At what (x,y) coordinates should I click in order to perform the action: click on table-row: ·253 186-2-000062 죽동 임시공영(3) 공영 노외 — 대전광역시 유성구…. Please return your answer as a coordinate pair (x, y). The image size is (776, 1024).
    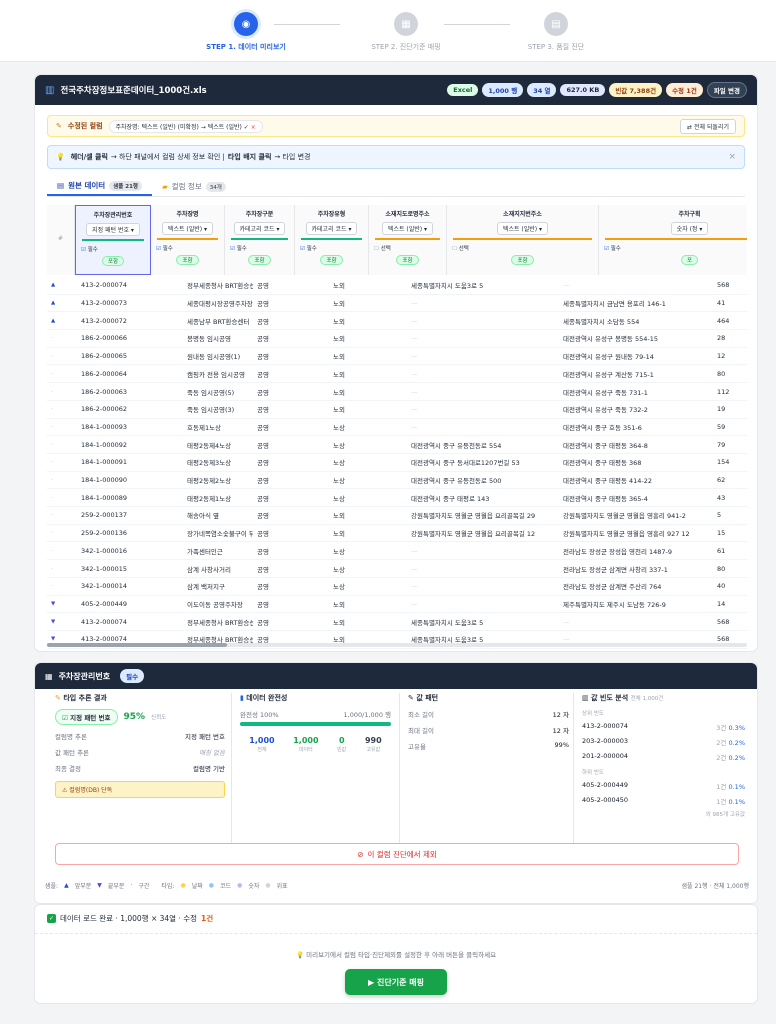
    Looking at the image, I should click on (397, 410).